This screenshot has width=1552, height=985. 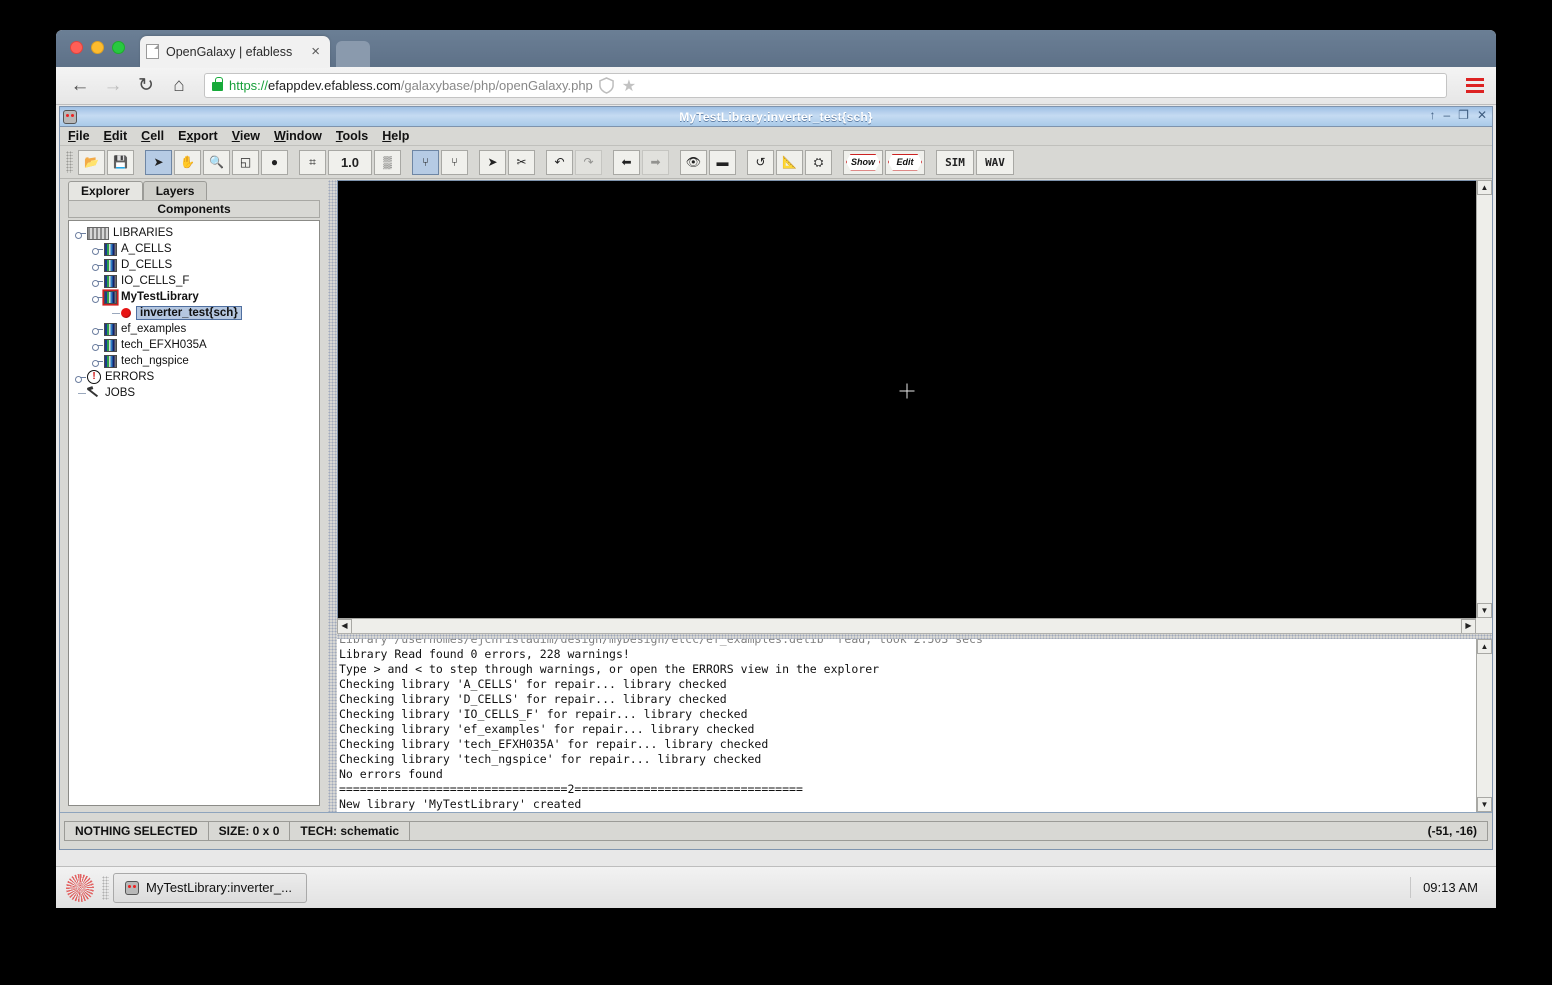 What do you see at coordinates (152, 136) in the screenshot?
I see `menu-cell: Cell` at bounding box center [152, 136].